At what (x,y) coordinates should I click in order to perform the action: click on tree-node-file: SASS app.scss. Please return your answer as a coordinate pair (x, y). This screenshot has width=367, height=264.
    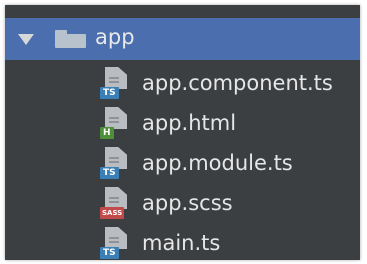
    Looking at the image, I should click on (182, 203).